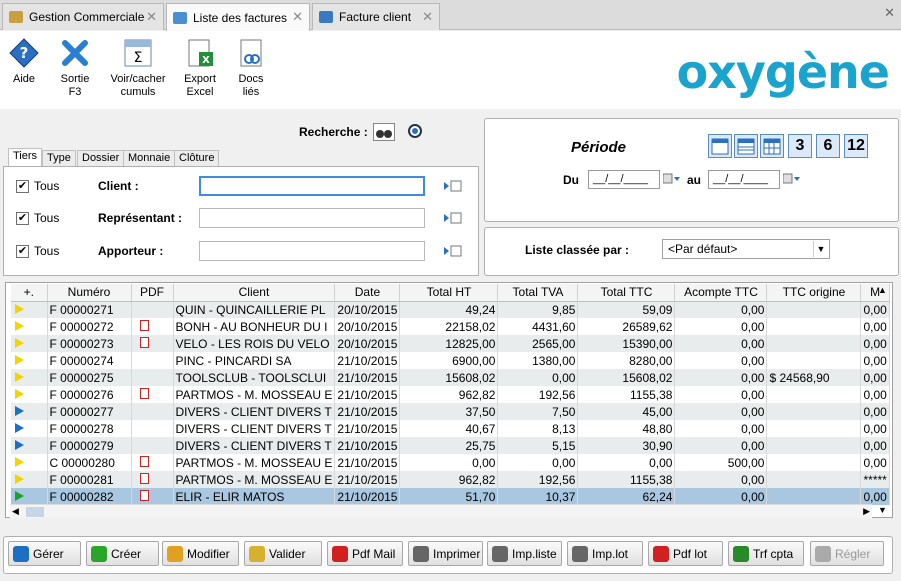  Describe the element at coordinates (251, 67) in the screenshot. I see `docs-lies-button: Docs liés` at that location.